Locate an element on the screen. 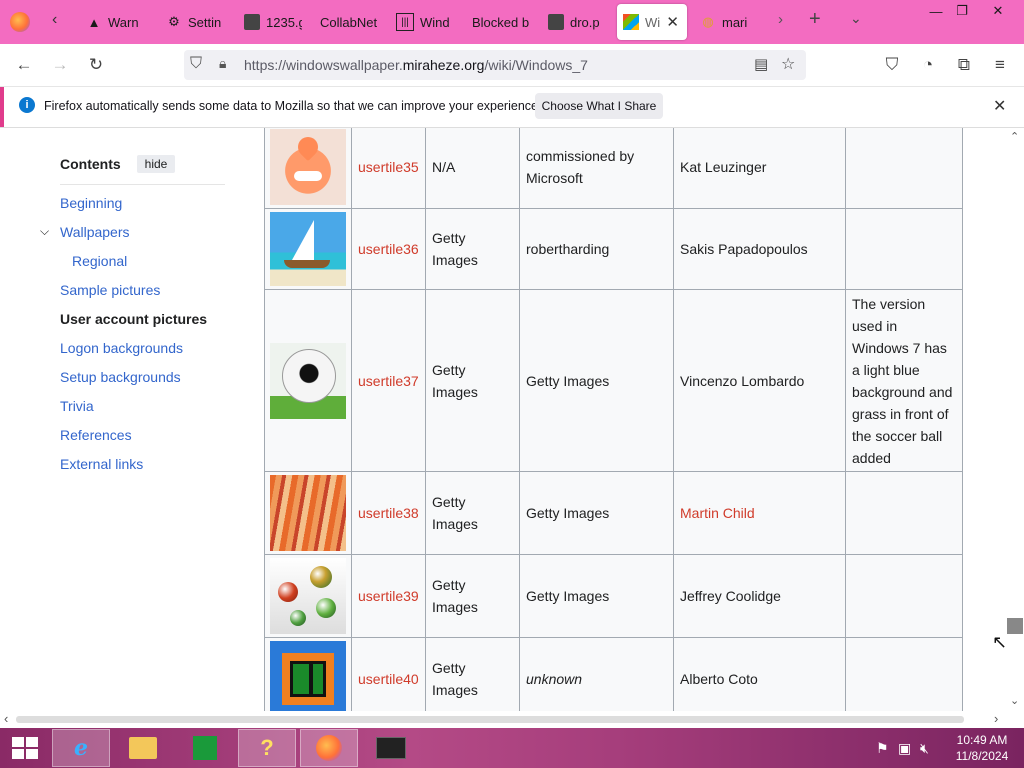 This screenshot has height=768, width=1024. toc-item-logon-backgrounds: Logon backgrounds is located at coordinates (121, 348).